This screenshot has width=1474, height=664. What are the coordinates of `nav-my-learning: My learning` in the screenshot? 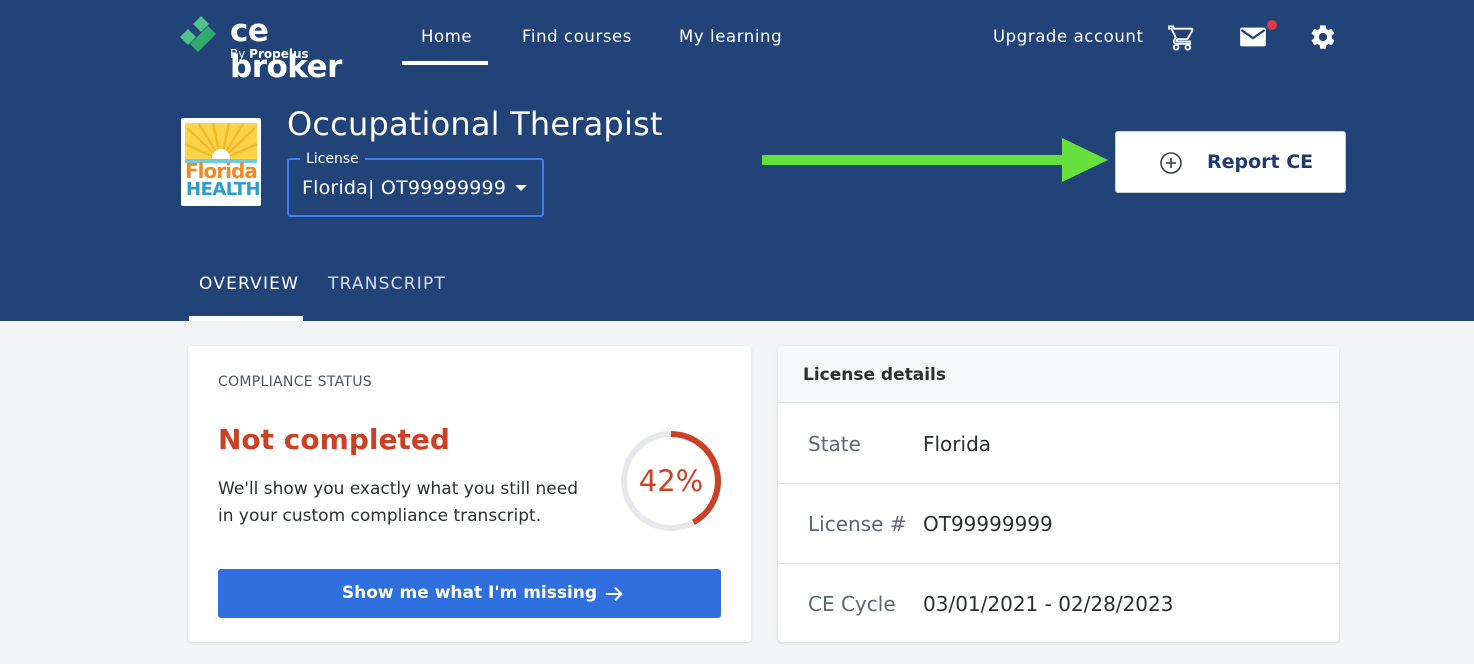 It's located at (730, 37).